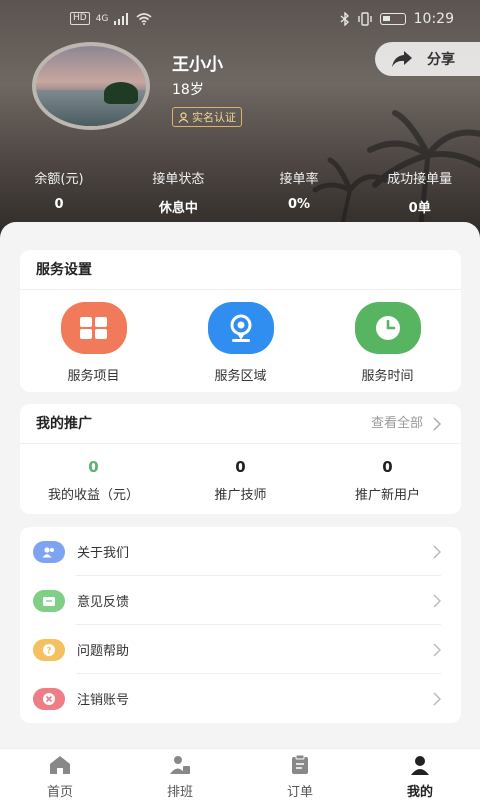 This screenshot has height=800, width=480. I want to click on stat-acceptance-rate: 接单率 0%, so click(299, 192).